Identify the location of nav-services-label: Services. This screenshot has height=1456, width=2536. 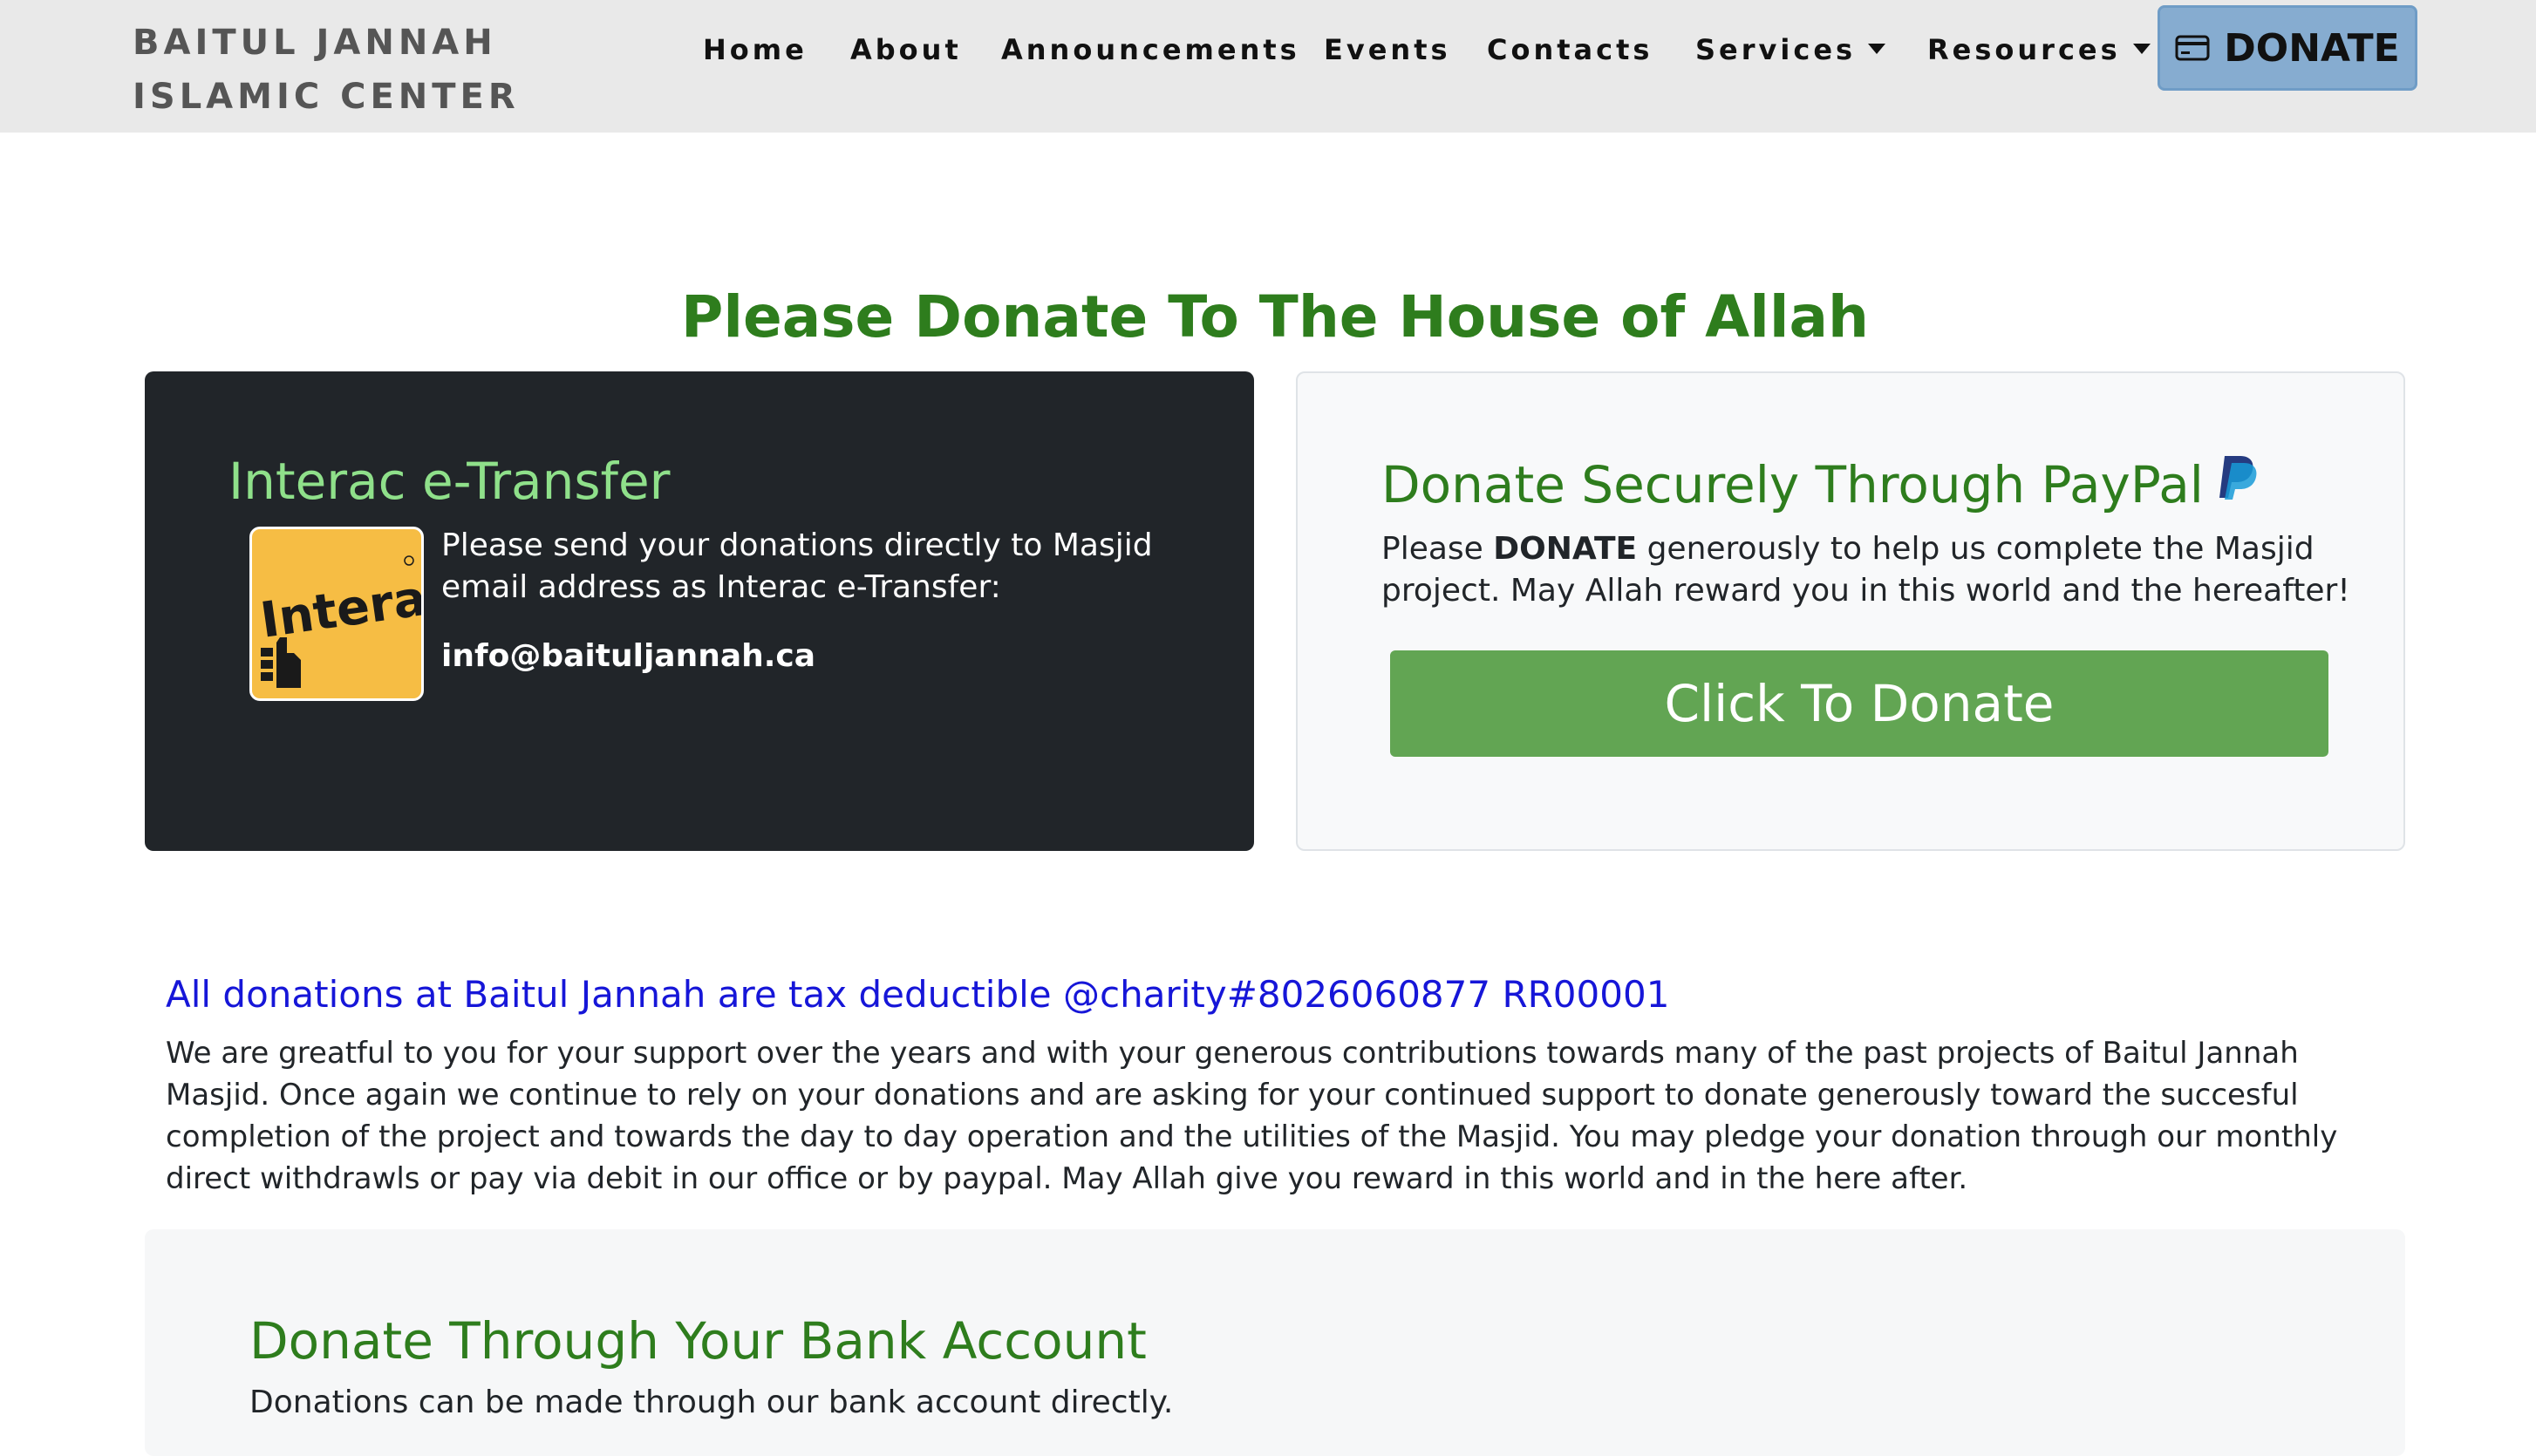
(1776, 49).